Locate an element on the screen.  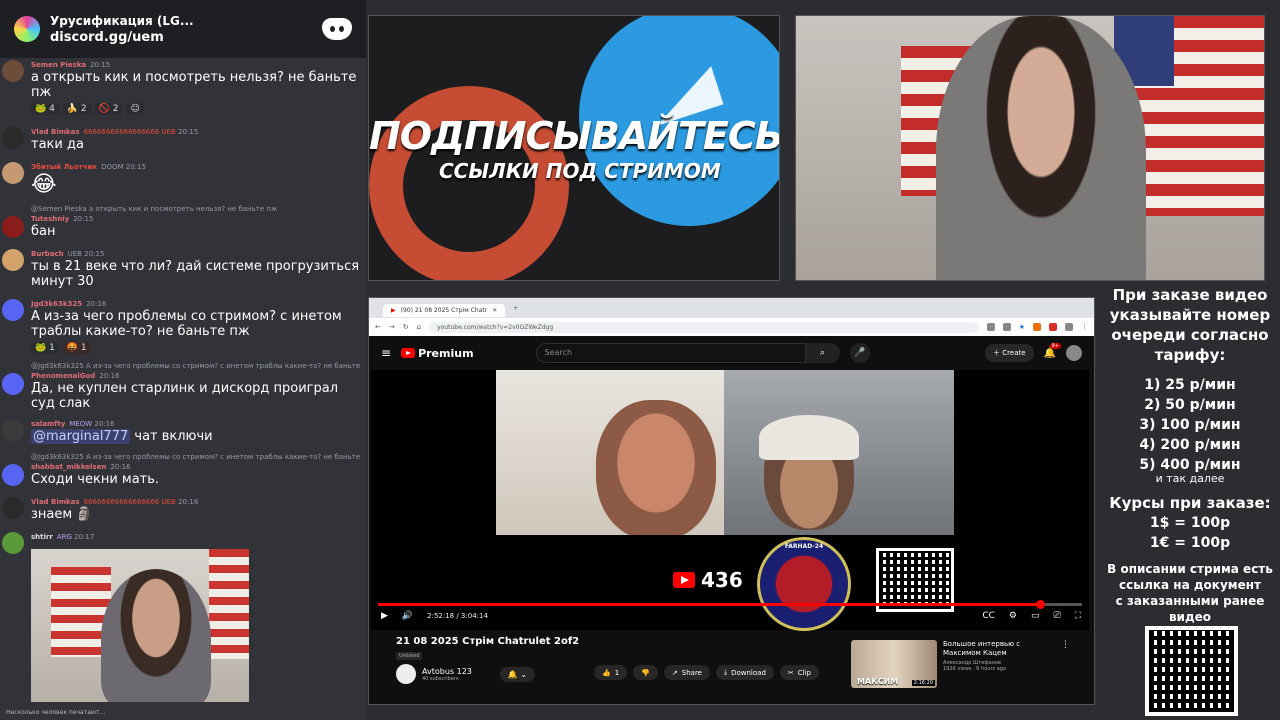
microphone-icon: 🎤 is located at coordinates (859, 353).